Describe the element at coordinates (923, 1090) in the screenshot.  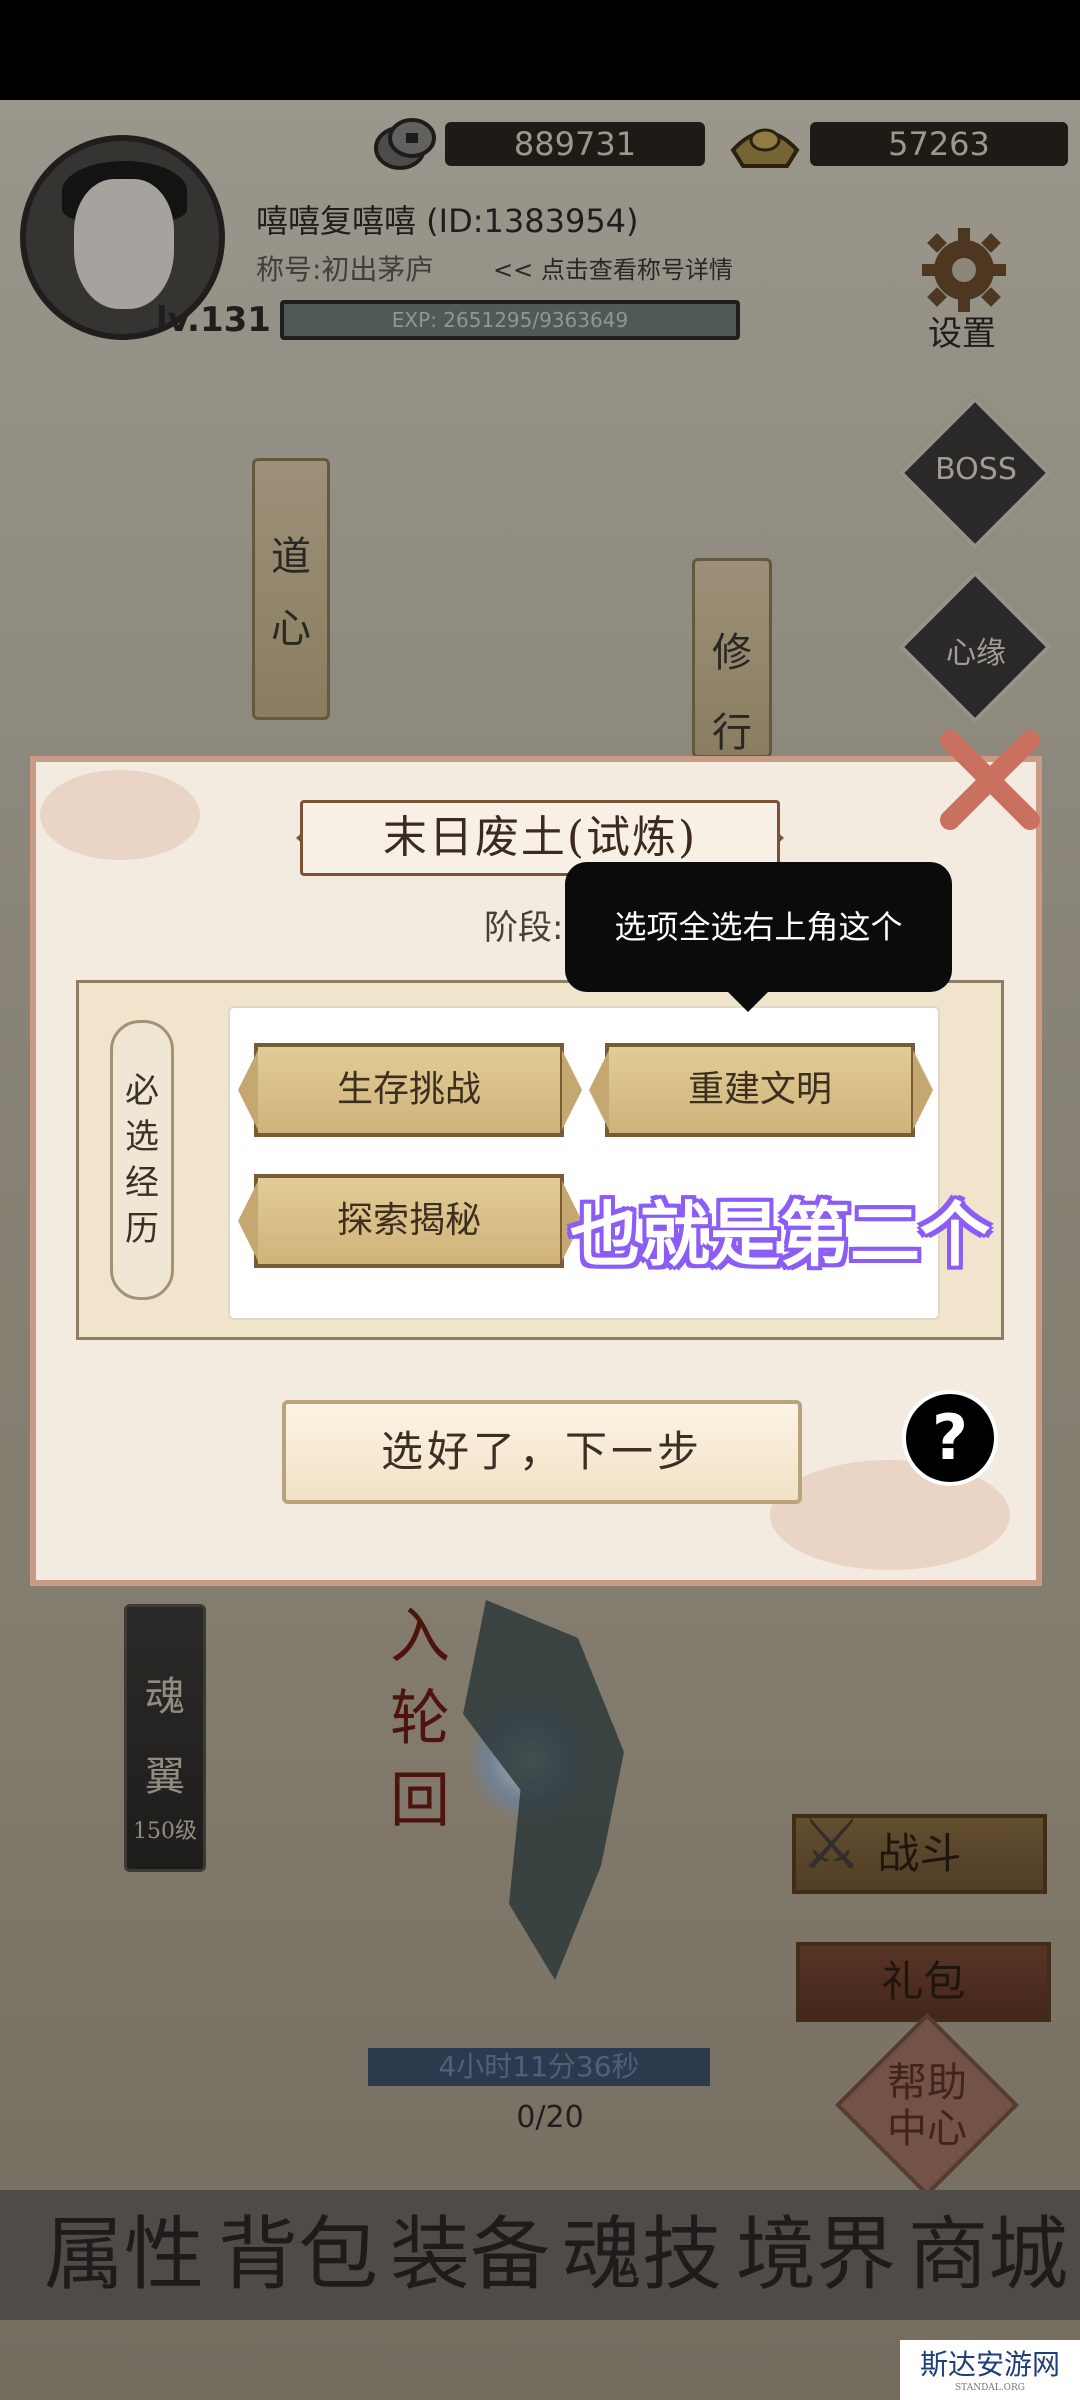
I see `option-2-right-tip` at that location.